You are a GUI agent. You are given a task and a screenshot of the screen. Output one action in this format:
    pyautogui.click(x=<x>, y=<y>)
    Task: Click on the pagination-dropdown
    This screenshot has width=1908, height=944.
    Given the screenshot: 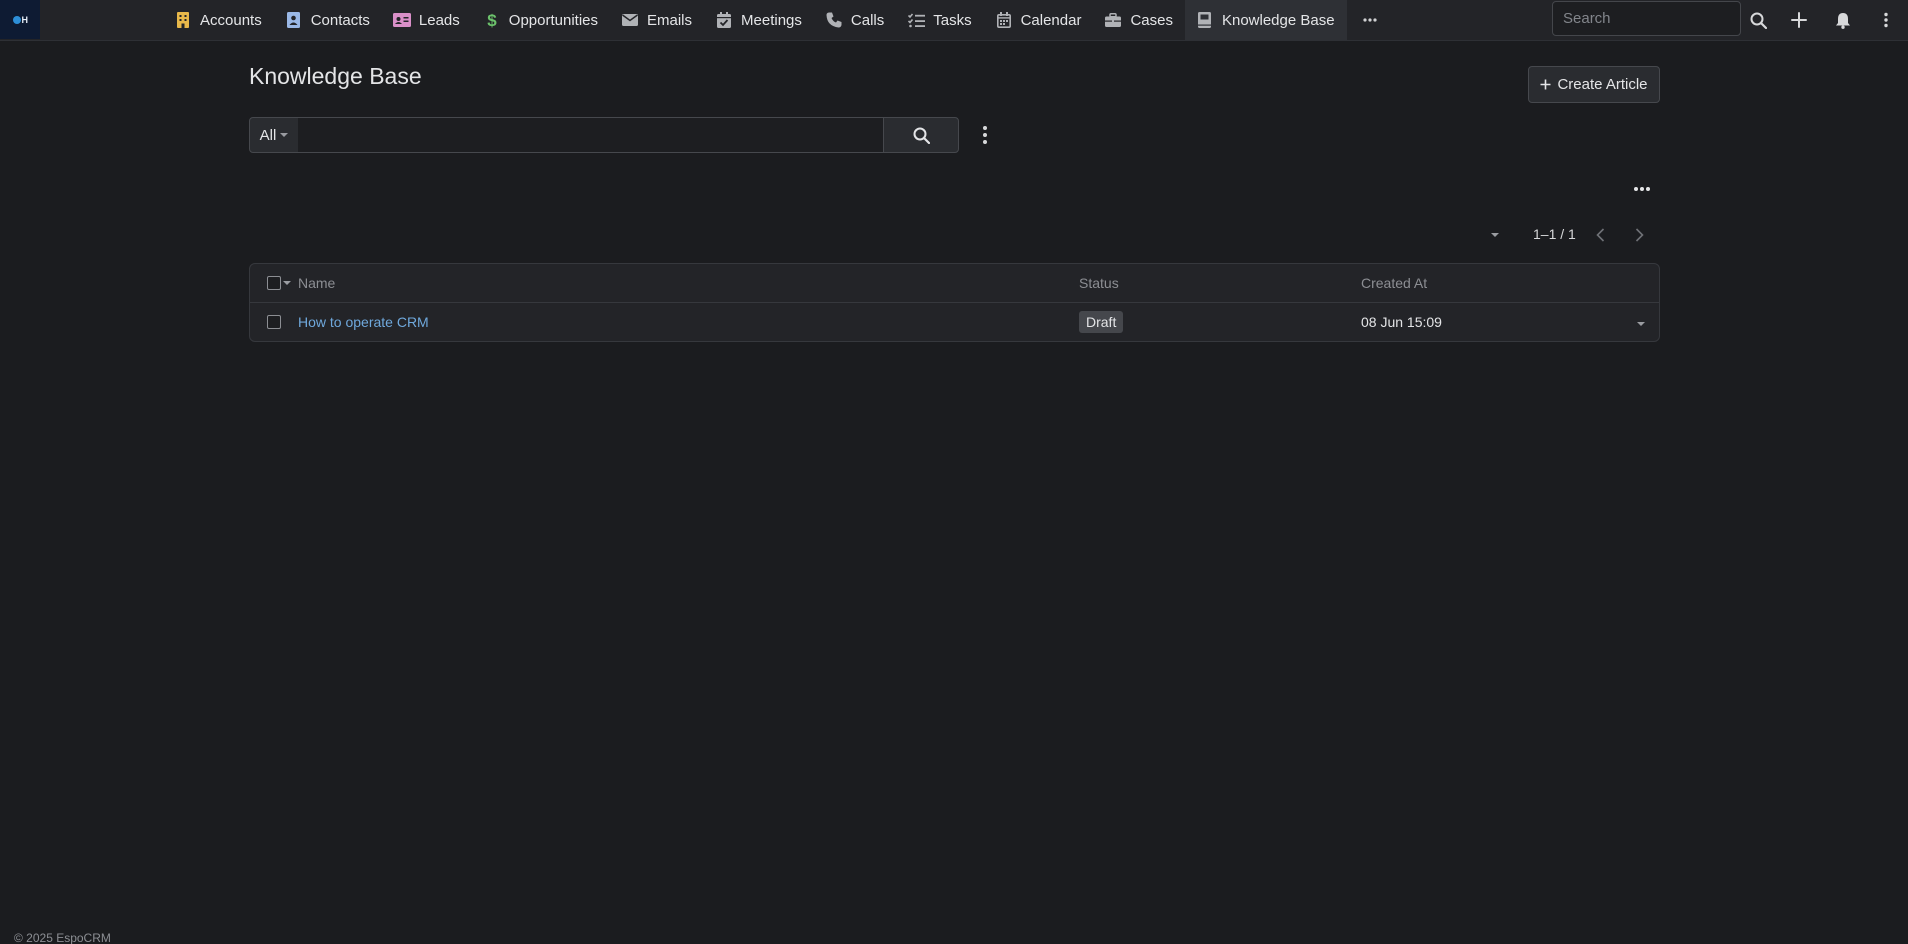 What is the action you would take?
    pyautogui.click(x=1495, y=235)
    